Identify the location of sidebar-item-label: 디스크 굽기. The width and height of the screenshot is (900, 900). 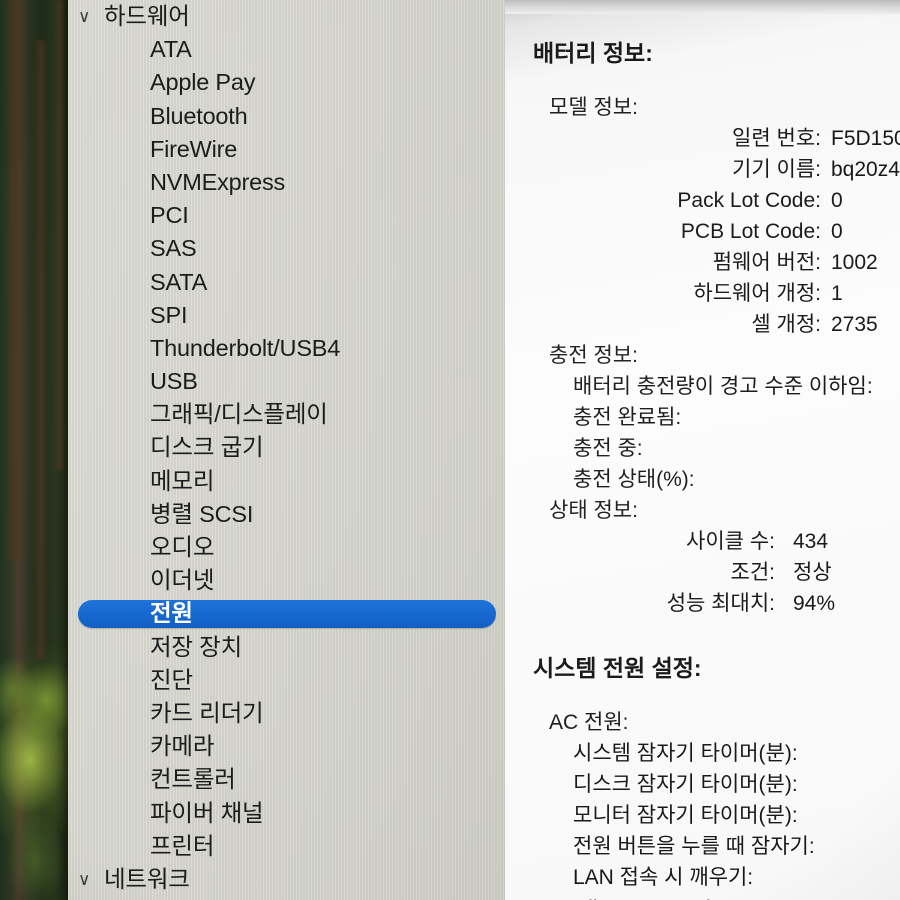
(207, 447).